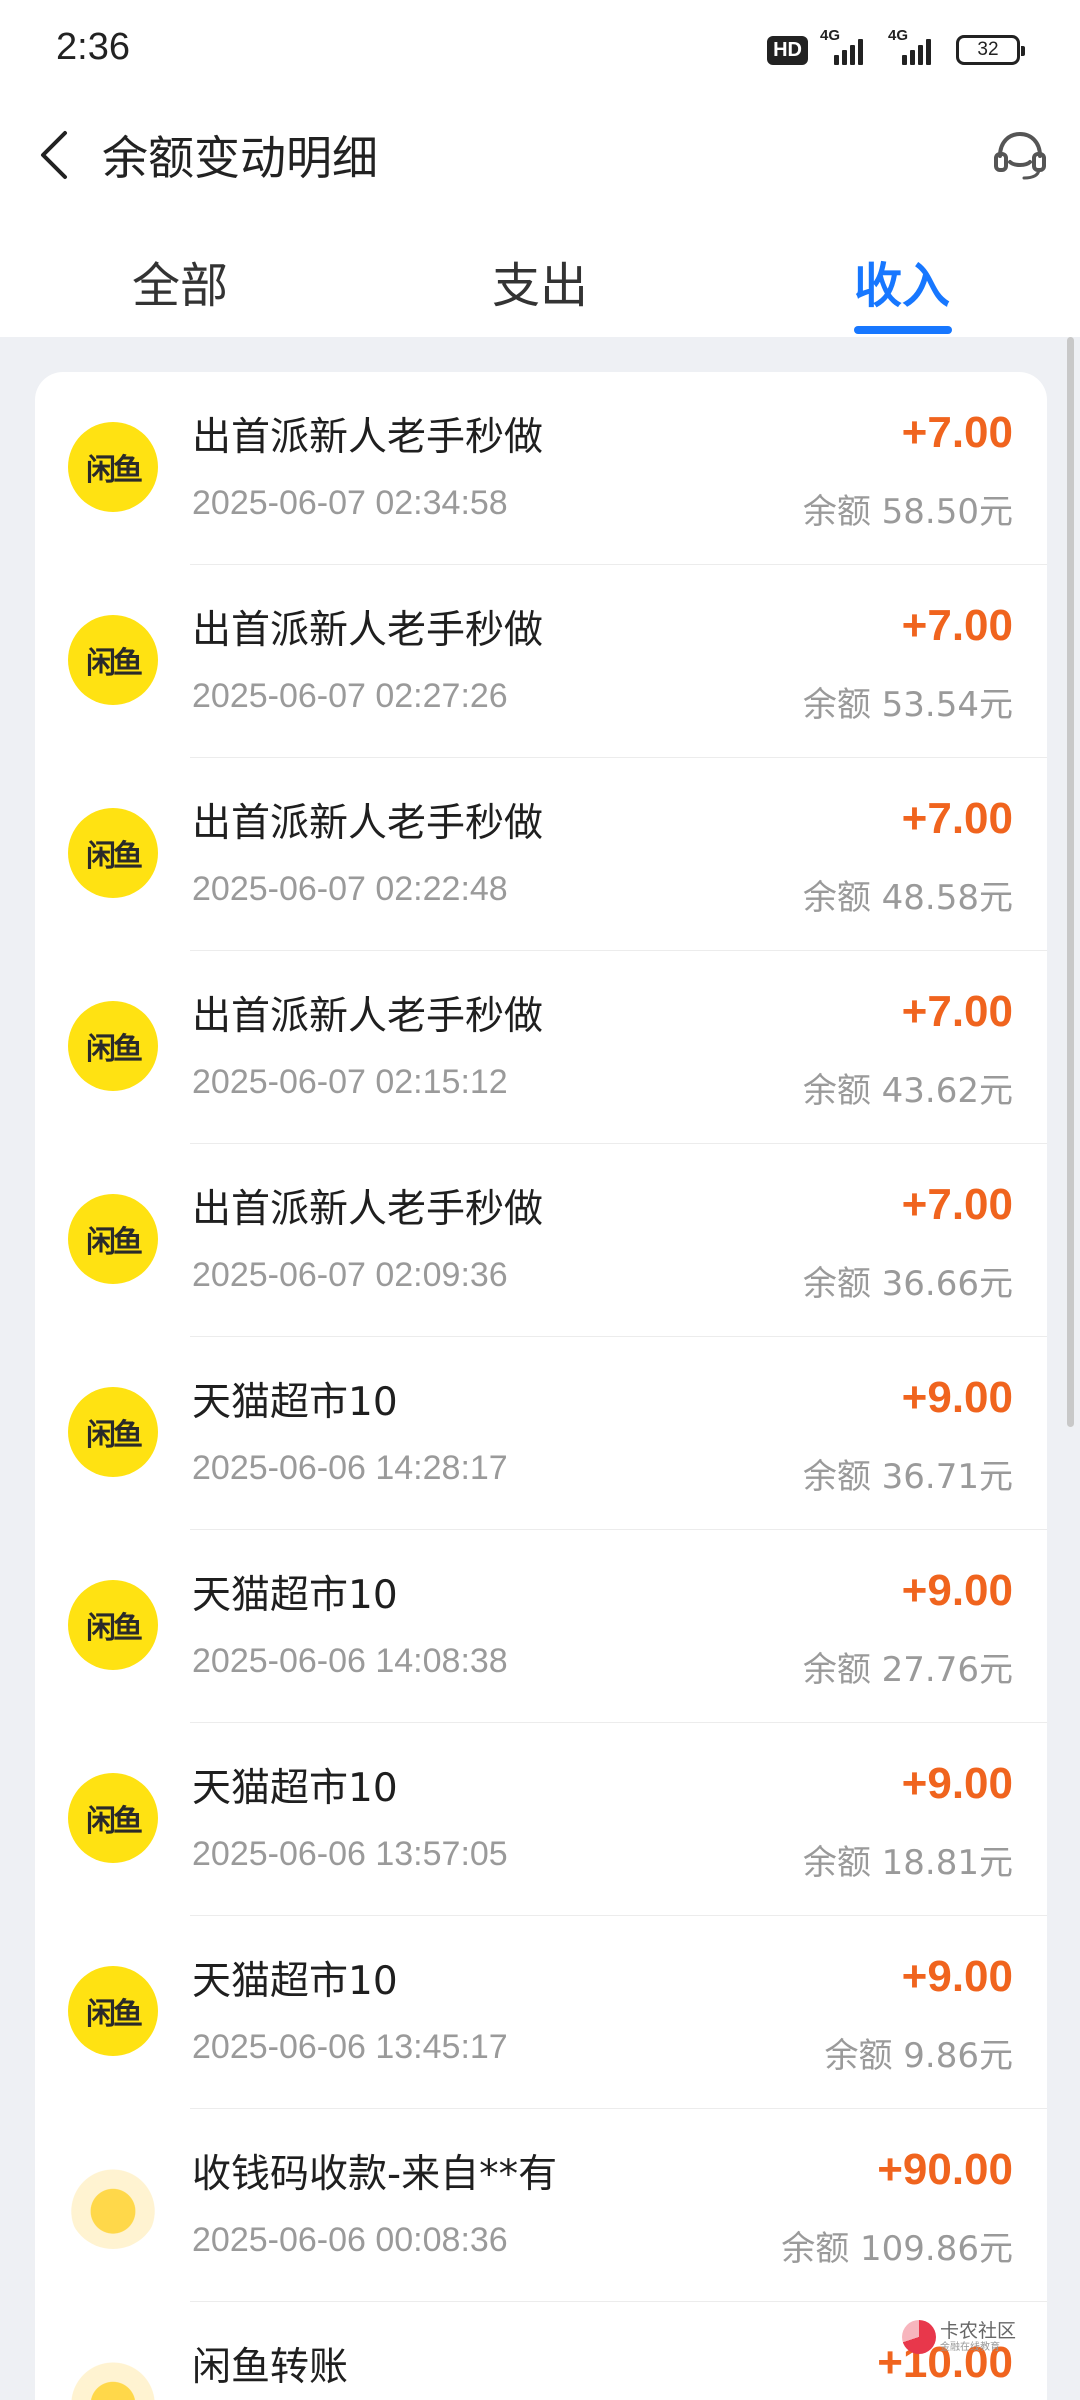 Image resolution: width=1080 pixels, height=2400 pixels. Describe the element at coordinates (350, 1275) in the screenshot. I see `item-timestamp: 2025-06-07 02:09:36` at that location.